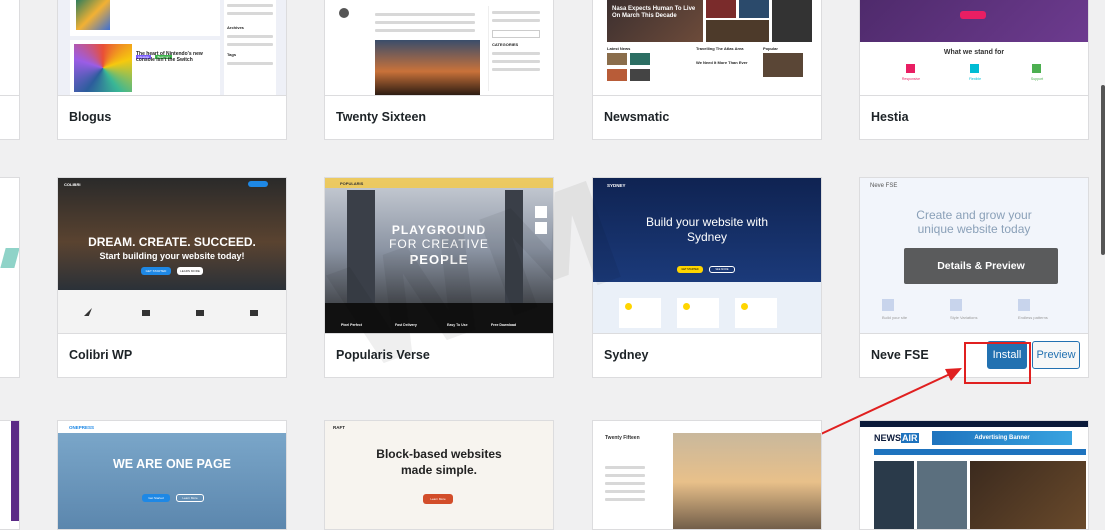 This screenshot has height=530, width=1105. Describe the element at coordinates (344, 13) in the screenshot. I see `avatar` at that location.